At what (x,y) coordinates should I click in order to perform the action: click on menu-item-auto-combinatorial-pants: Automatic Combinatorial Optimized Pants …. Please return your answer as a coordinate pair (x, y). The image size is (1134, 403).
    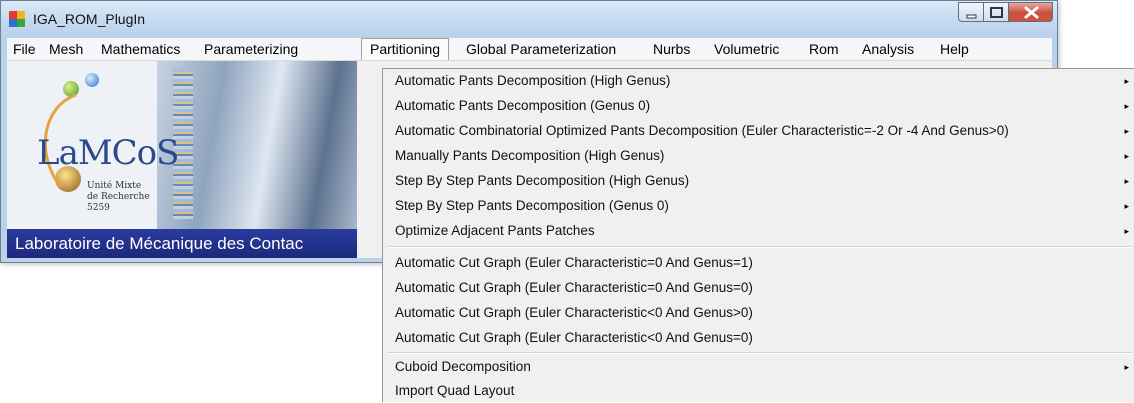
    Looking at the image, I should click on (758, 131).